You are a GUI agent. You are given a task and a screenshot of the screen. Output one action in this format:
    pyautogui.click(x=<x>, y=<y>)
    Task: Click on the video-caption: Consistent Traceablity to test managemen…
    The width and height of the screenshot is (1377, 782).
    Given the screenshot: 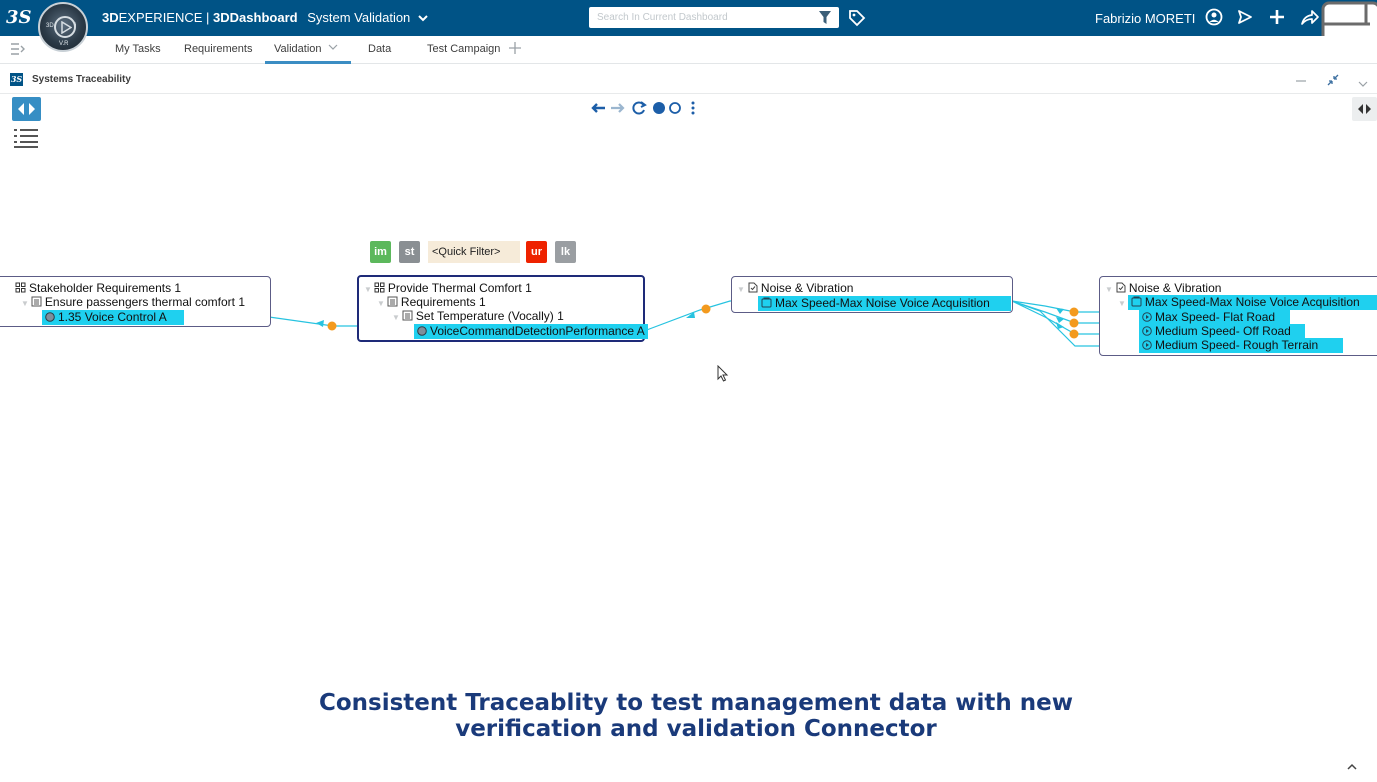 What is the action you would take?
    pyautogui.click(x=688, y=716)
    